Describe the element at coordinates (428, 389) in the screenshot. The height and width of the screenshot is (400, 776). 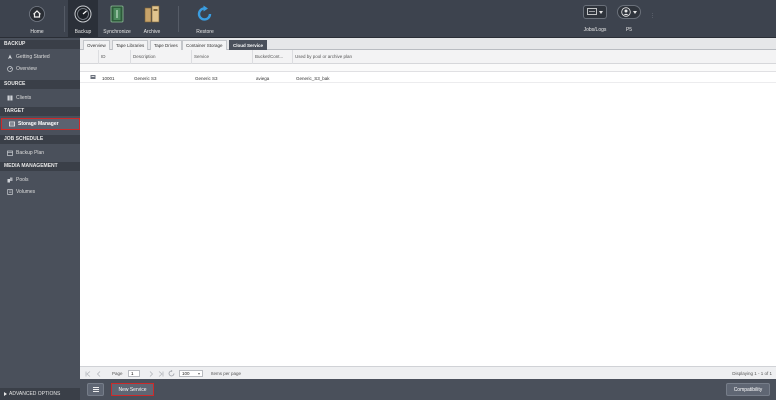
I see `bottom-action-bar: New Service Compatibility` at that location.